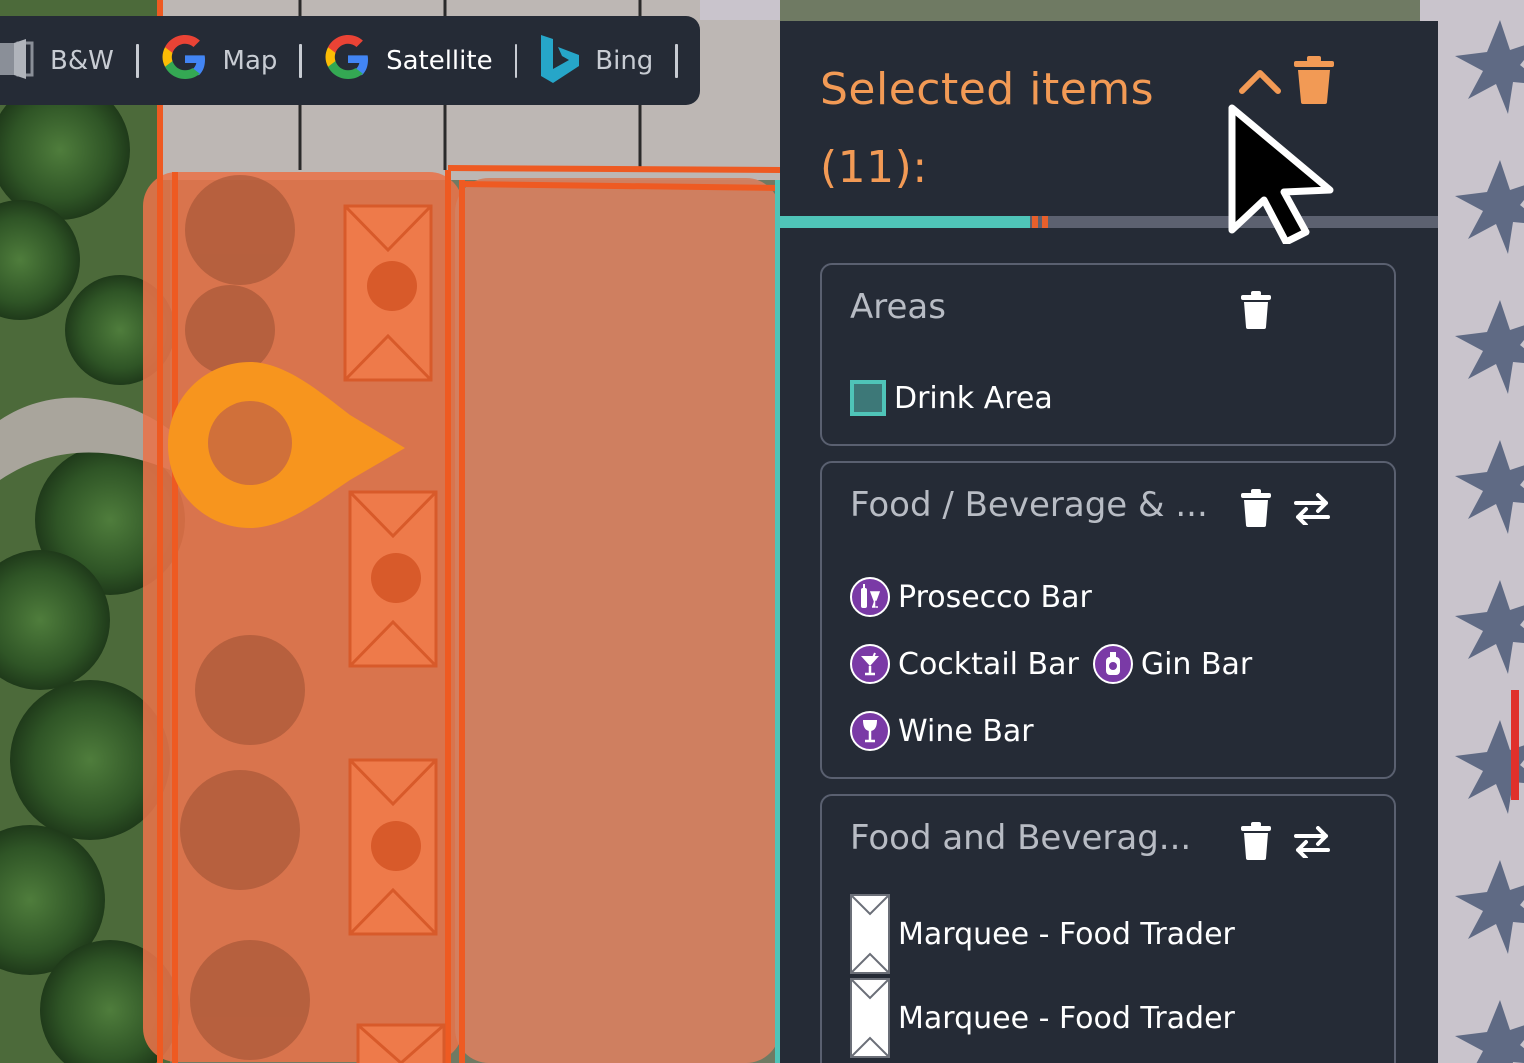  Describe the element at coordinates (1112, 664) in the screenshot. I see `gin-icon` at that location.